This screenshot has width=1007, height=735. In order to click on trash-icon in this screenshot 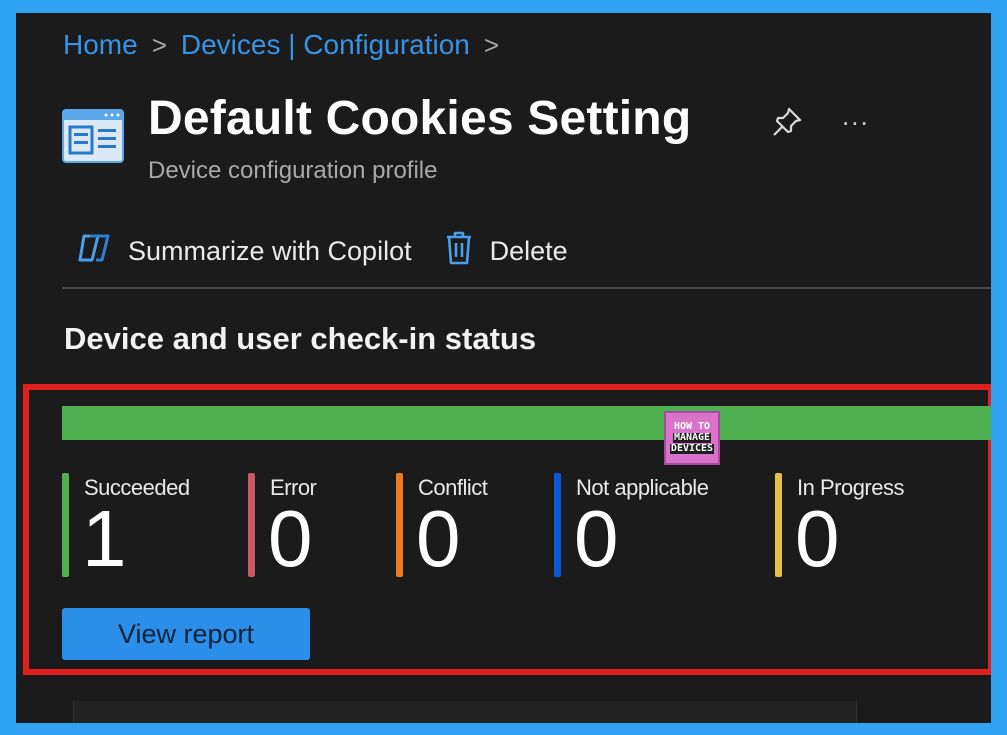, I will do `click(459, 251)`.